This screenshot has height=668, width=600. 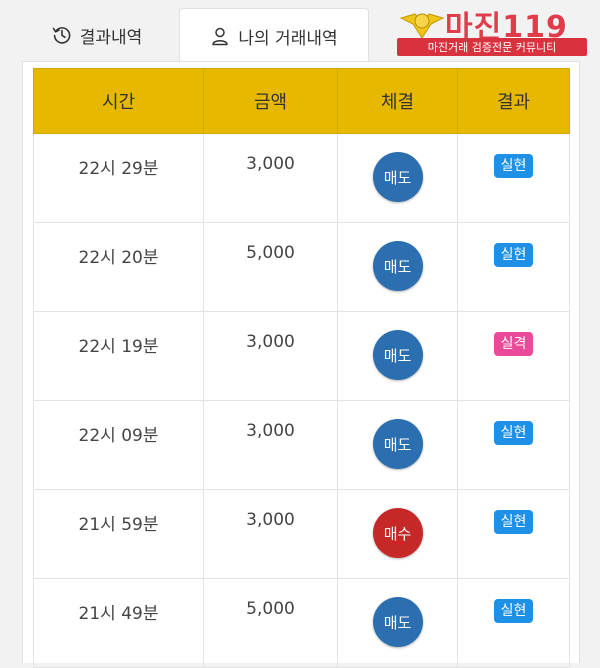 What do you see at coordinates (62, 35) in the screenshot?
I see `history-clock-icon` at bounding box center [62, 35].